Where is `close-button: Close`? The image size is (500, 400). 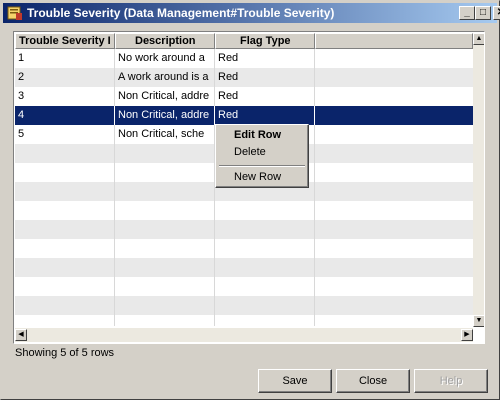
close-button: Close is located at coordinates (373, 381).